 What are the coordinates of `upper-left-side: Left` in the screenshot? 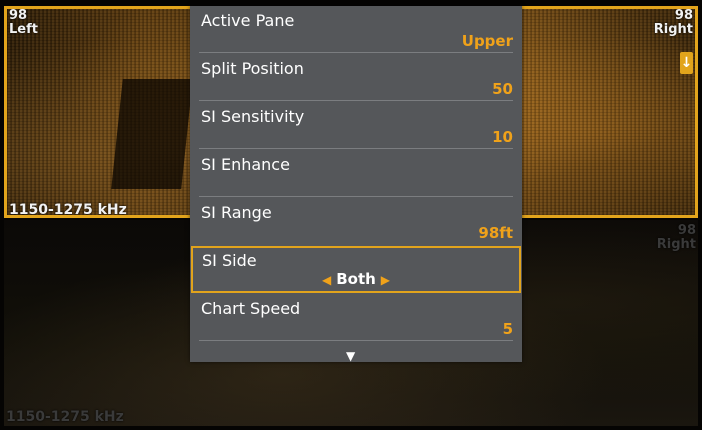 It's located at (23, 29).